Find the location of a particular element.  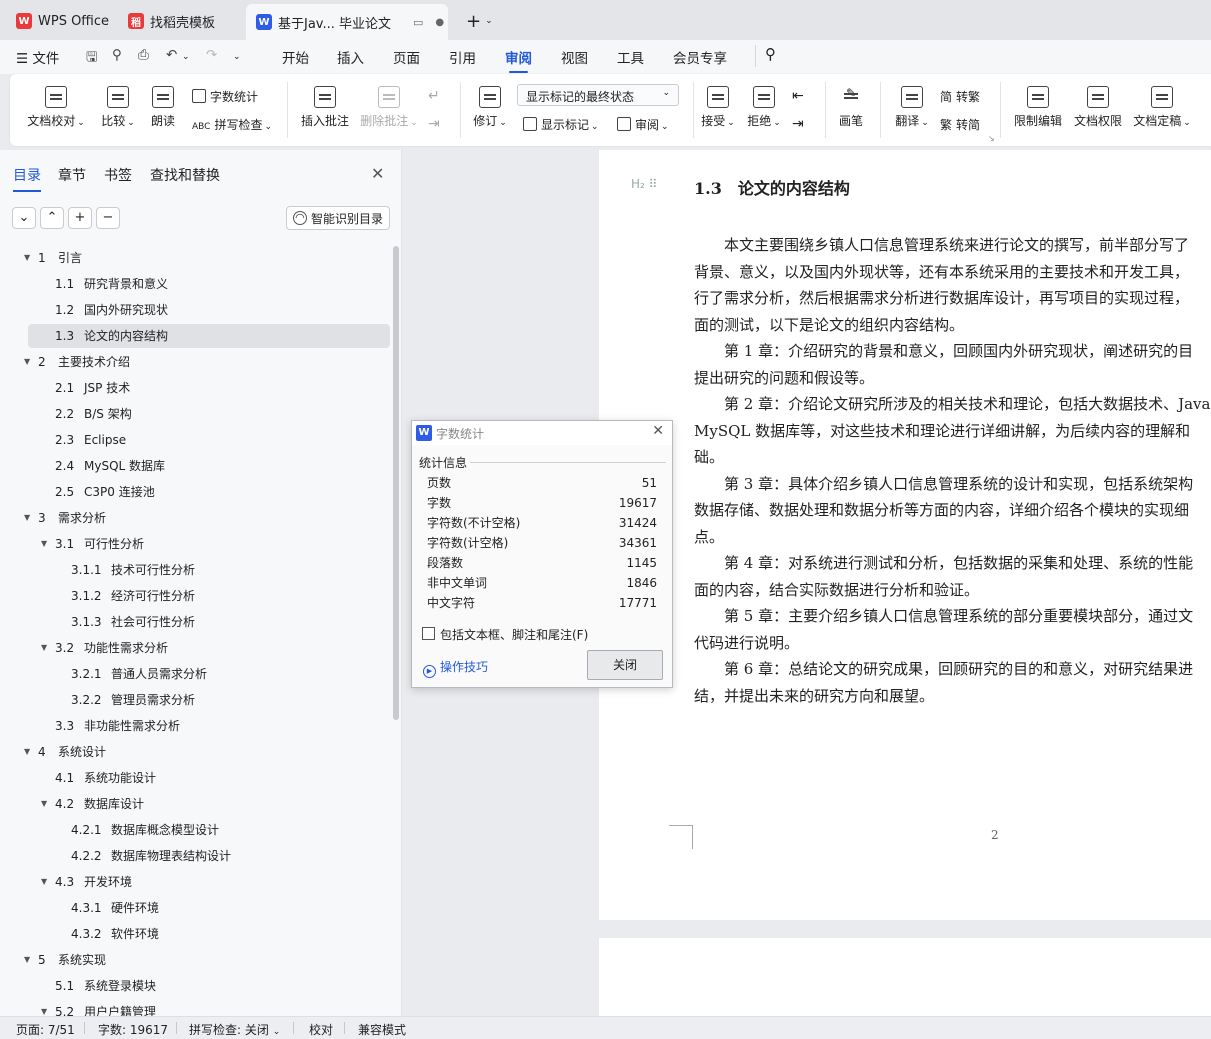

undo-dropdown-icon: ⌄ is located at coordinates (186, 57).